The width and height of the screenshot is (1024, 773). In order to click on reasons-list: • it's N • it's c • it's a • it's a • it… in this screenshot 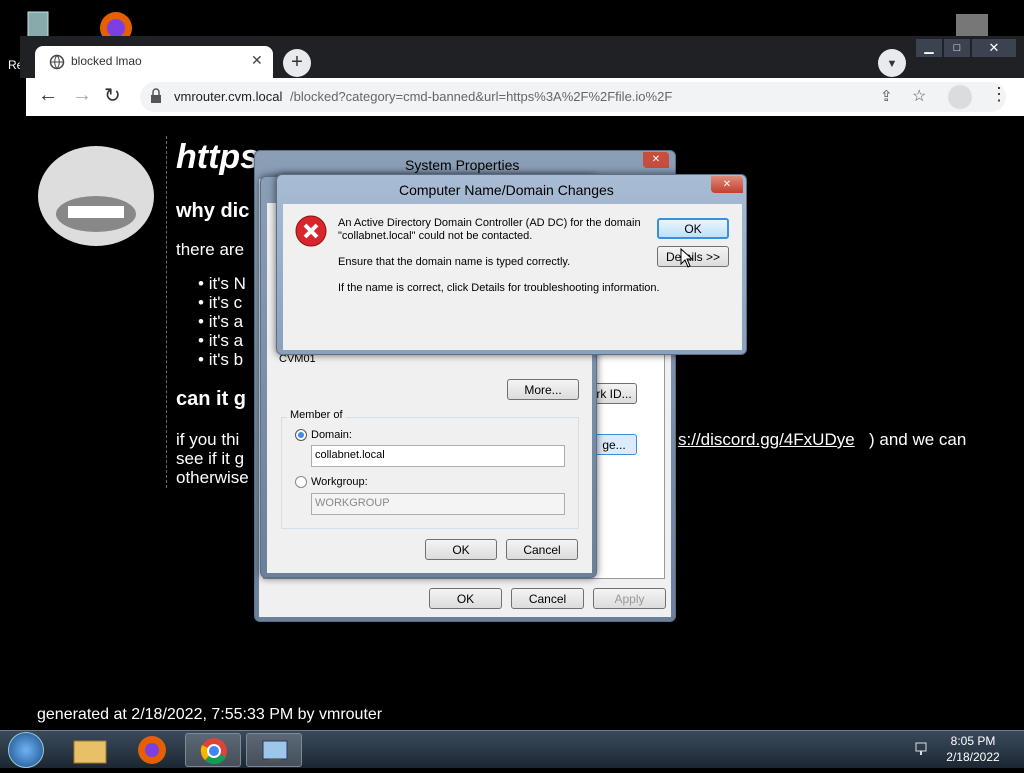, I will do `click(222, 321)`.